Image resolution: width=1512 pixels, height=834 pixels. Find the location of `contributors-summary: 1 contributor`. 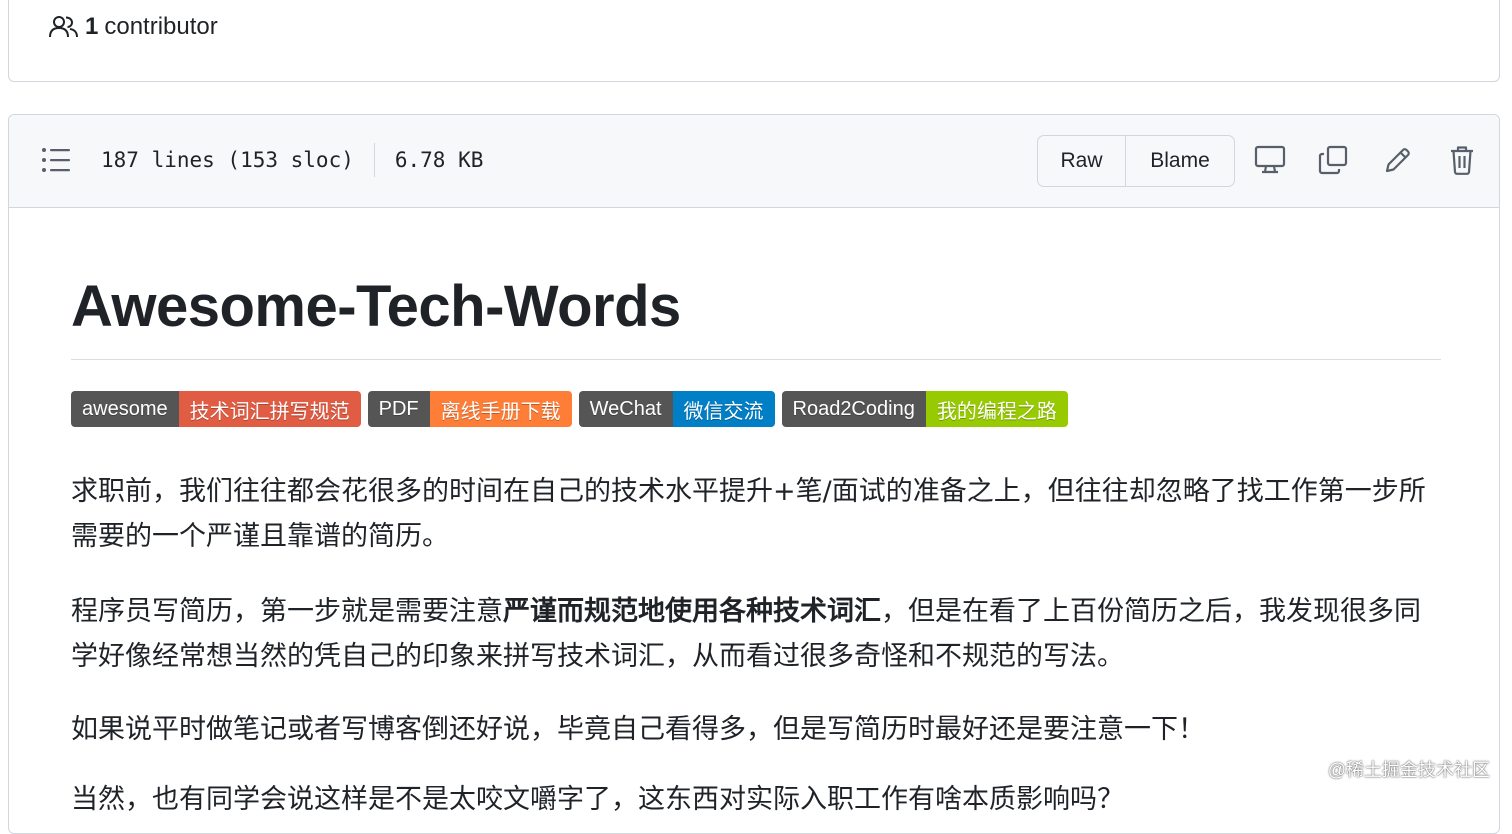

contributors-summary: 1 contributor is located at coordinates (133, 27).